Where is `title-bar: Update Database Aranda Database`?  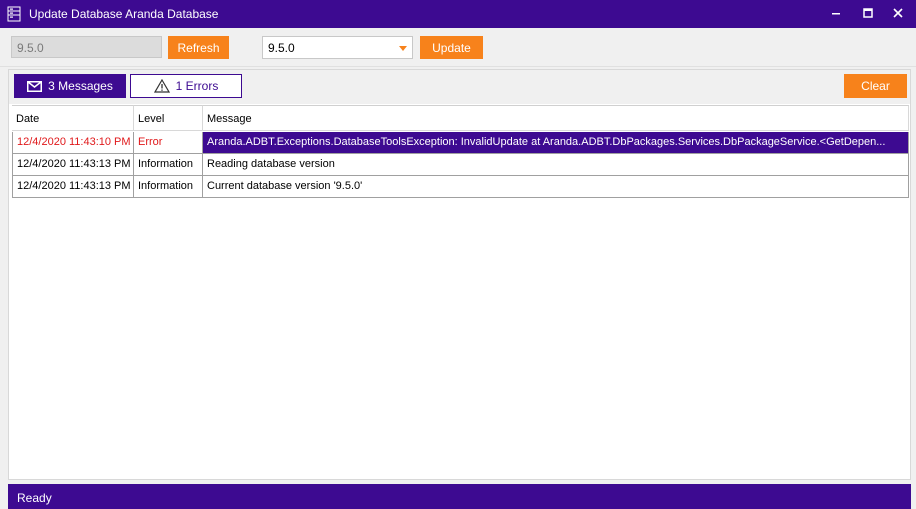
title-bar: Update Database Aranda Database is located at coordinates (458, 14).